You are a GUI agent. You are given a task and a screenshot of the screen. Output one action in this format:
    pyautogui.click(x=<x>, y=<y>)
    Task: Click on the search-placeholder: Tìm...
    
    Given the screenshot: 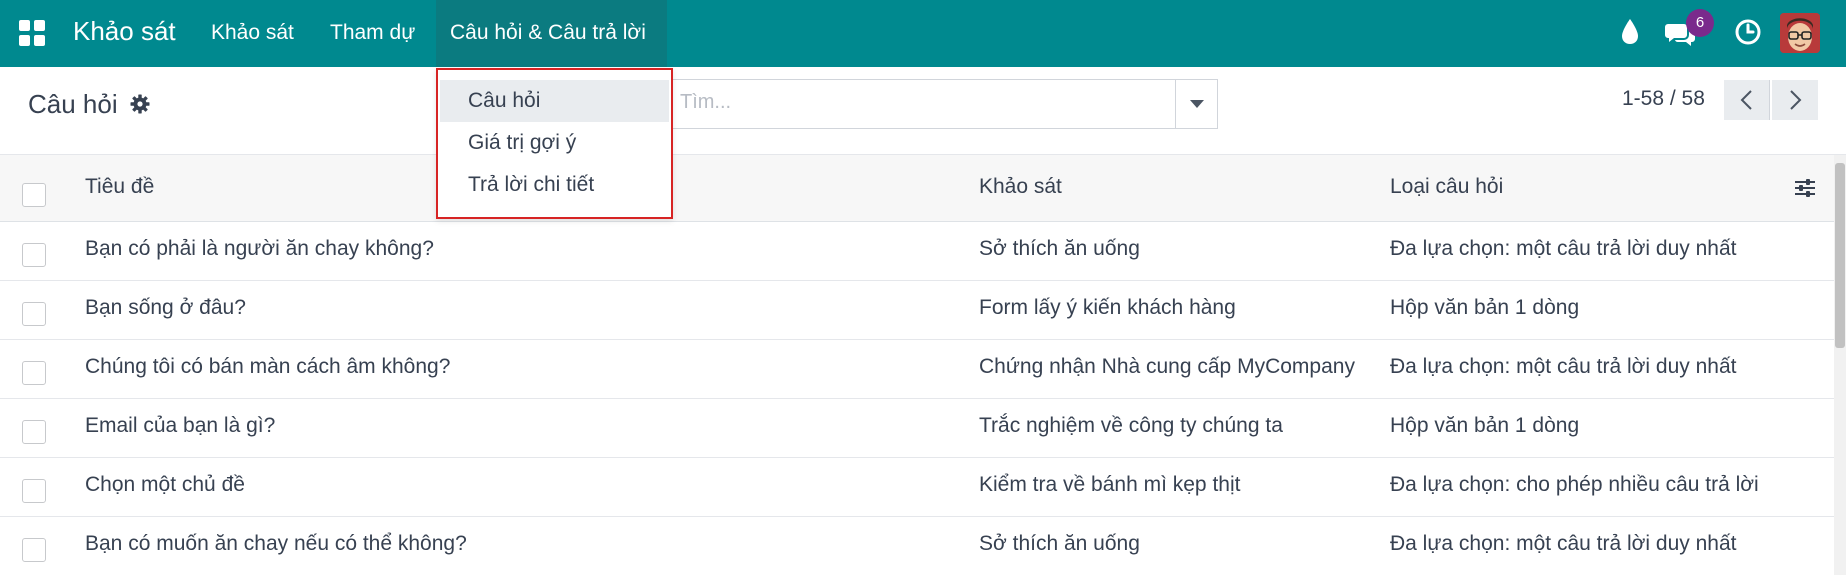 What is the action you would take?
    pyautogui.click(x=705, y=102)
    